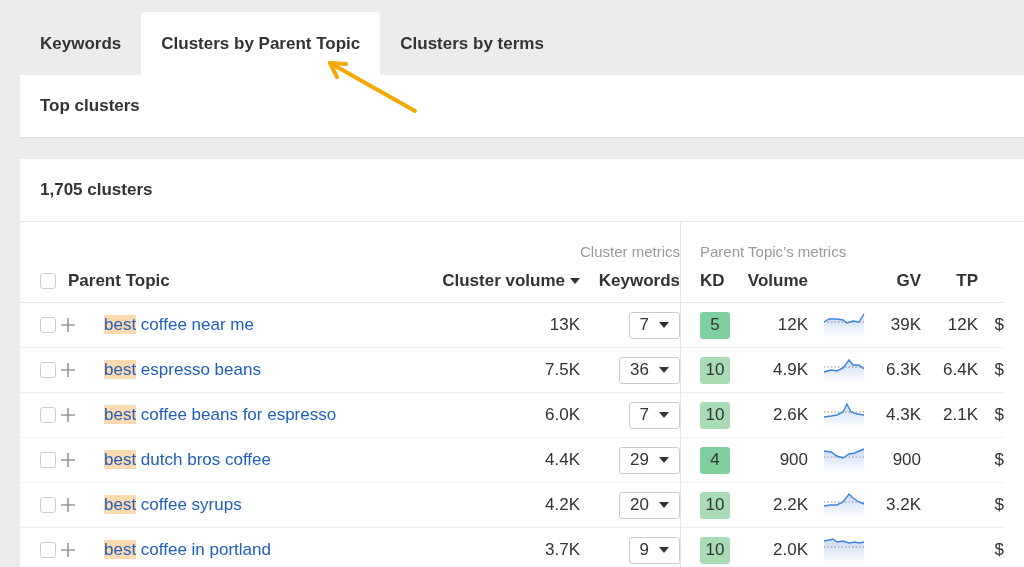  Describe the element at coordinates (179, 325) in the screenshot. I see `topic-link: best coffee near me` at that location.